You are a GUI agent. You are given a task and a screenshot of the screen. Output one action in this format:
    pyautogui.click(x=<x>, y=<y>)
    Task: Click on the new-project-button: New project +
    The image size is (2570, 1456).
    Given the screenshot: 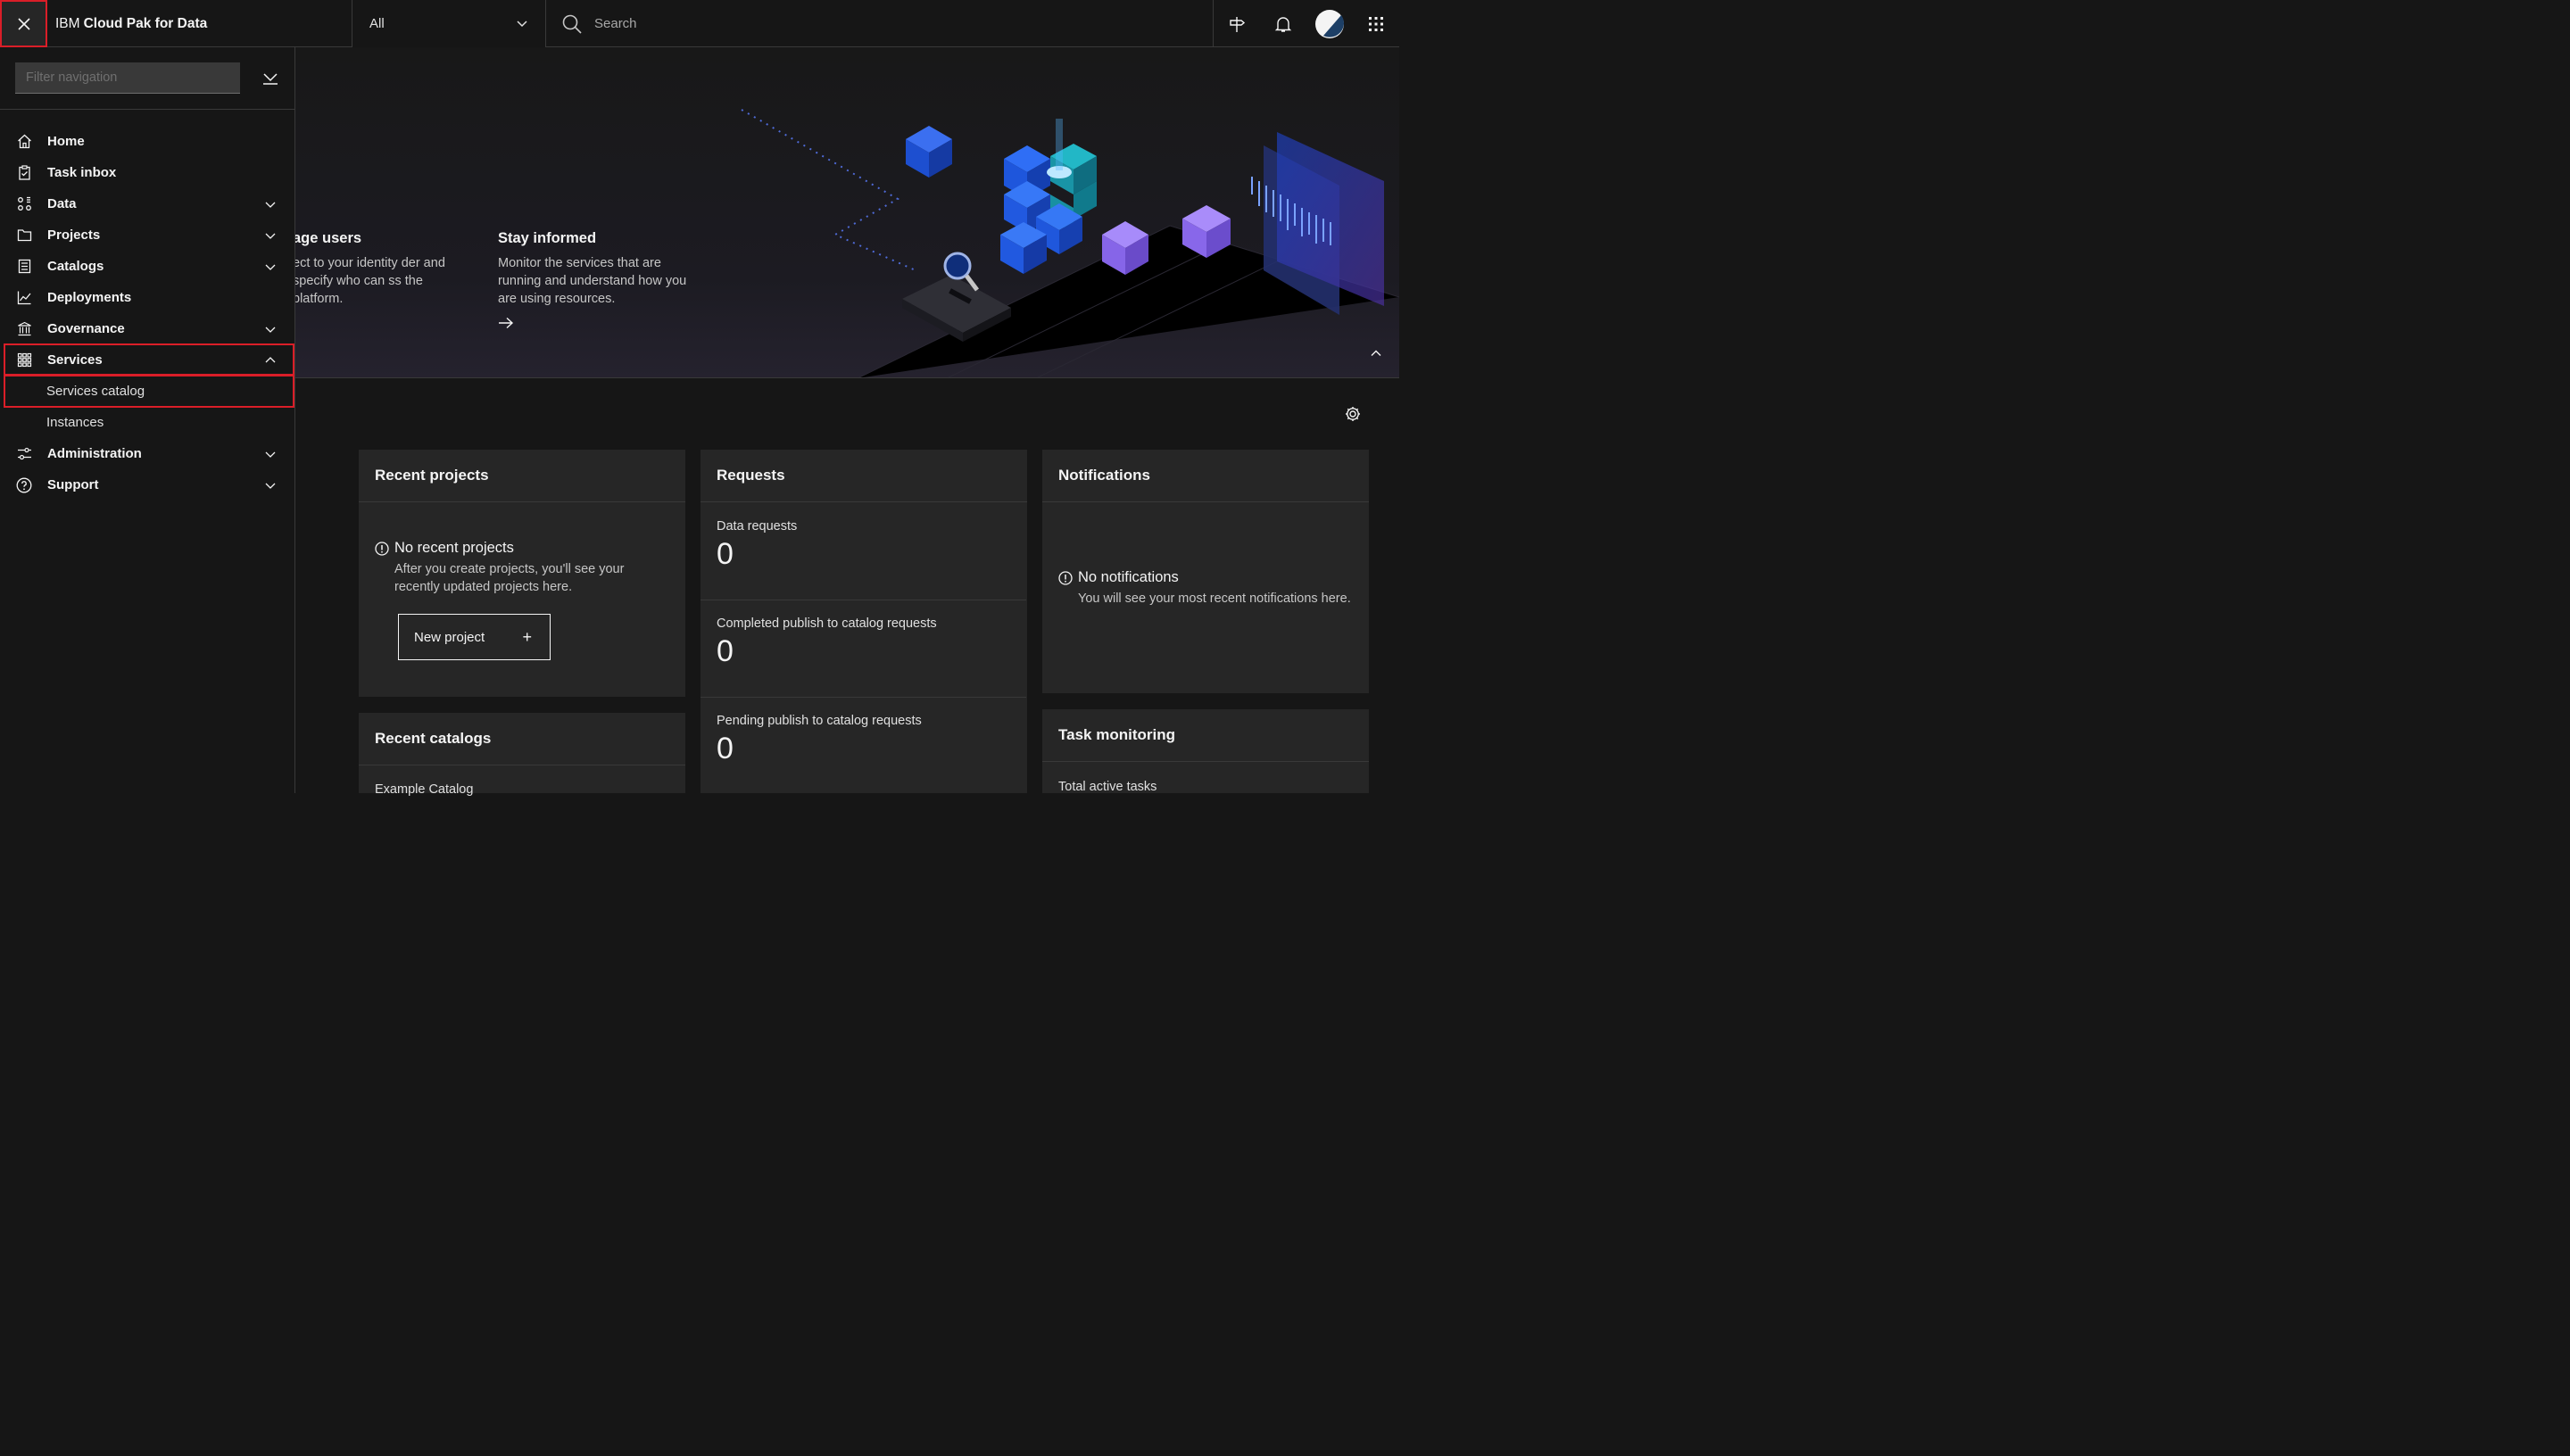 What is the action you would take?
    pyautogui.click(x=474, y=637)
    